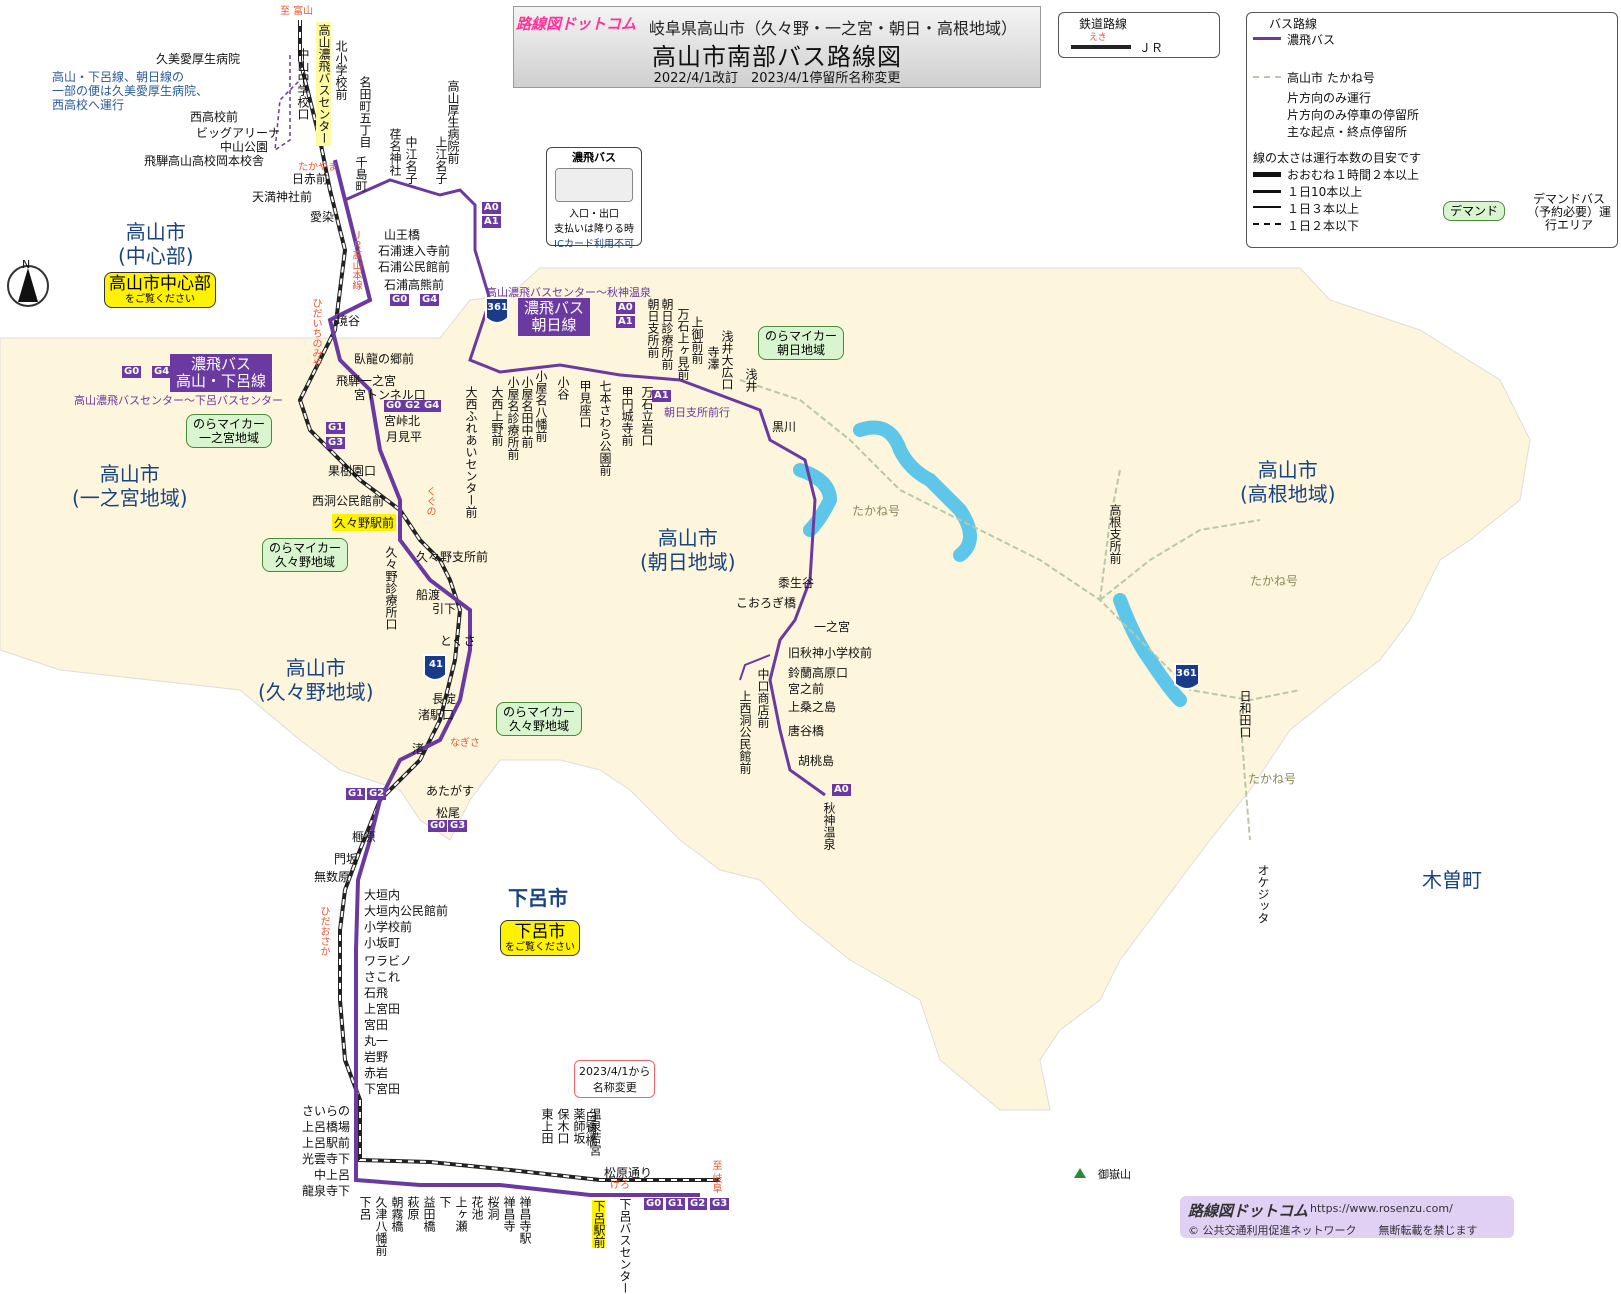  What do you see at coordinates (438, 826) in the screenshot?
I see `tag-g0c: G0` at bounding box center [438, 826].